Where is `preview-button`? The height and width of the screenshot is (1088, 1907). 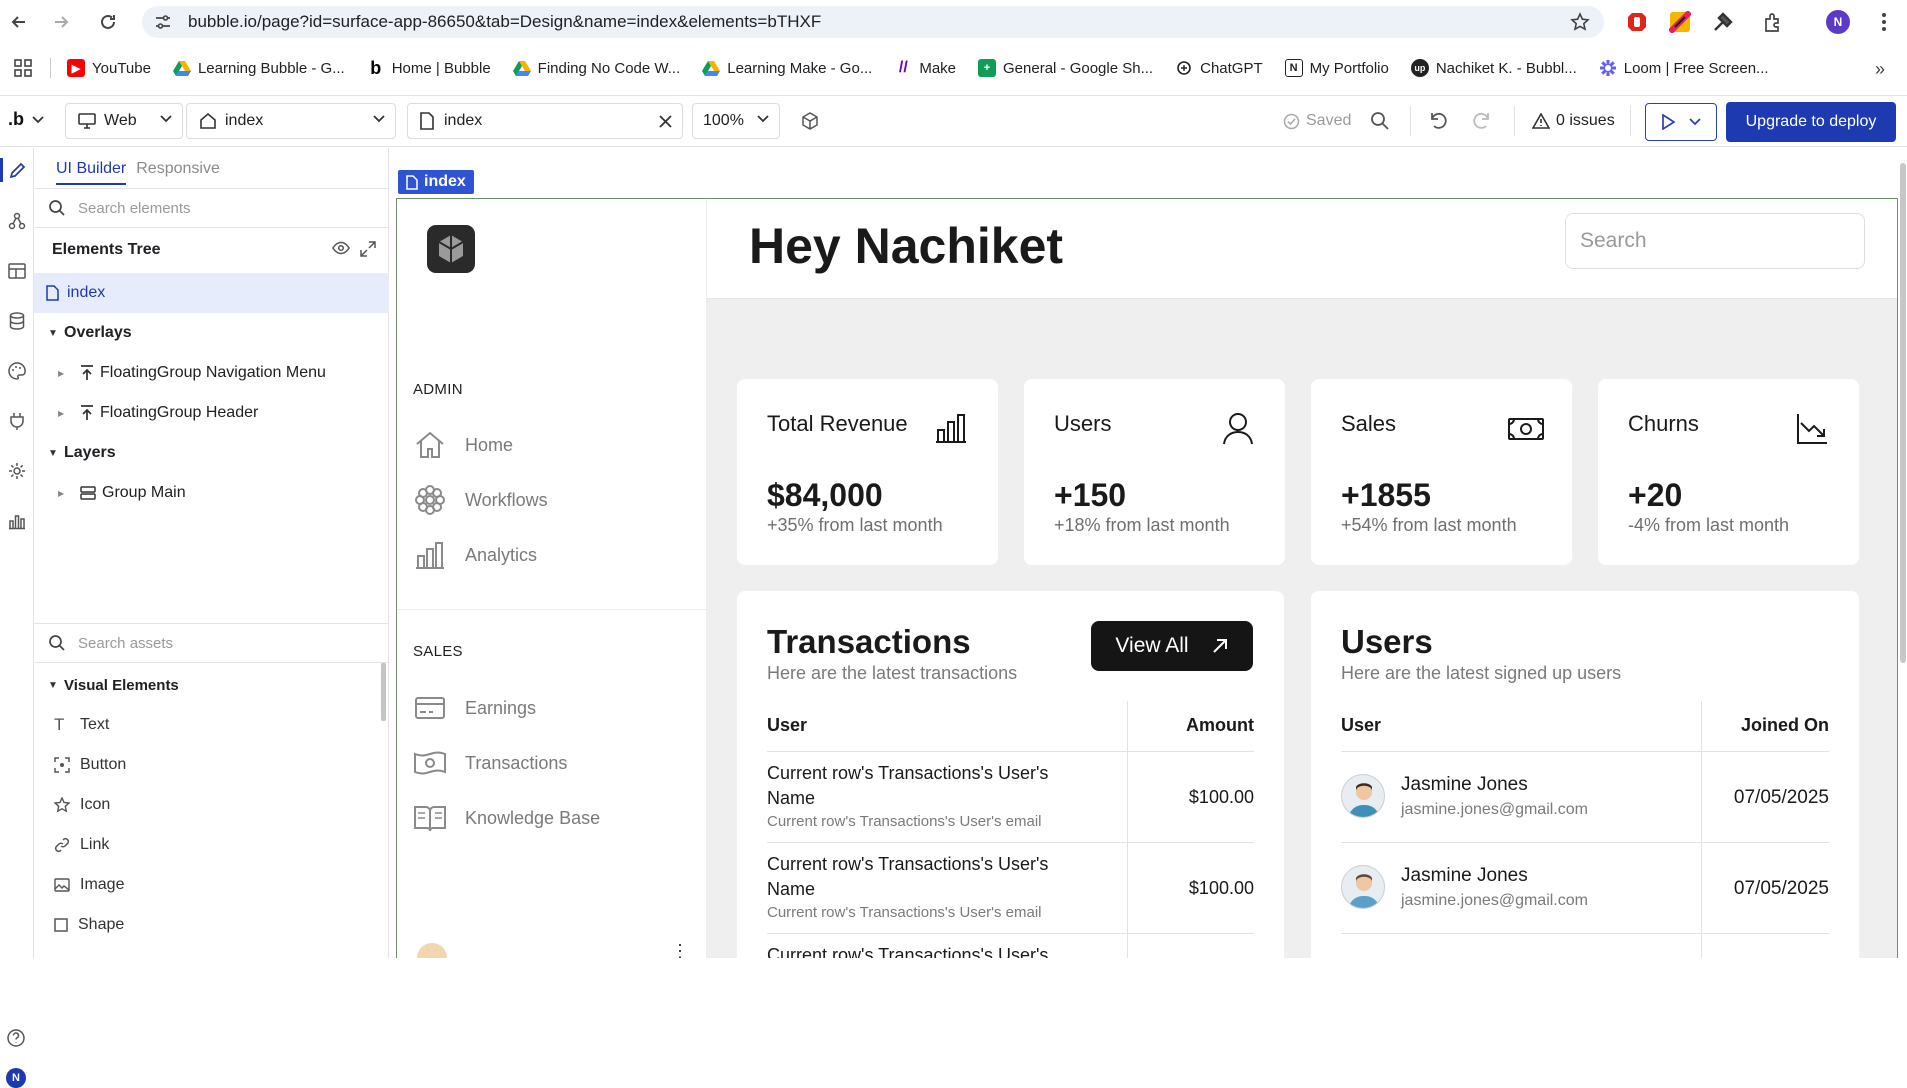 preview-button is located at coordinates (1681, 122).